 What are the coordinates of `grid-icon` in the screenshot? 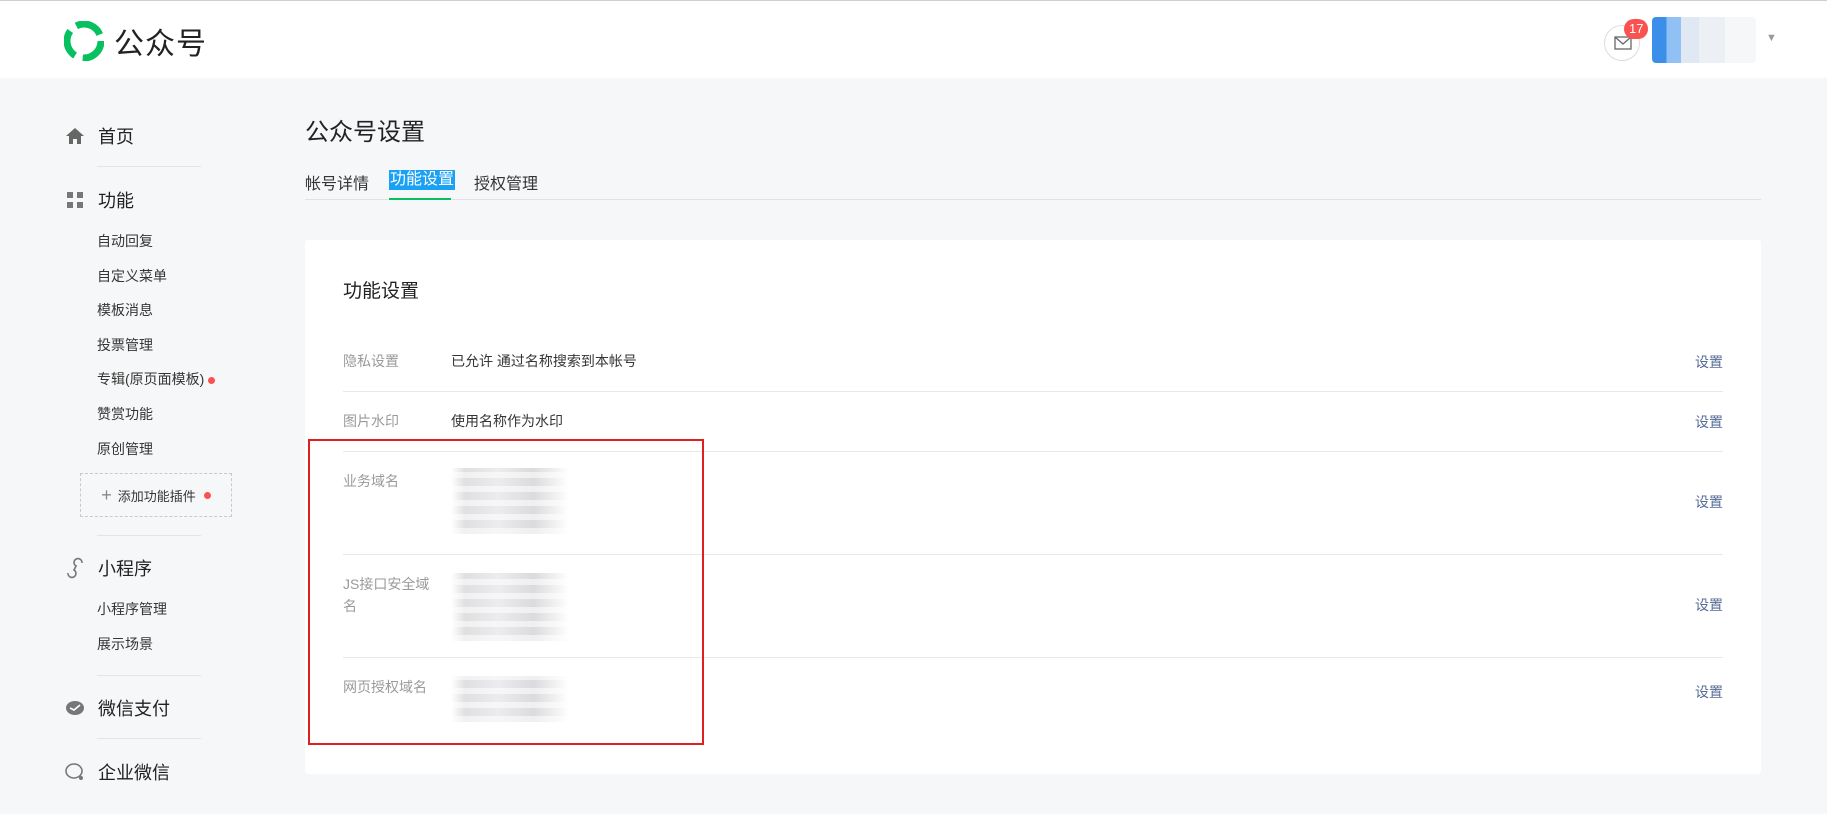 It's located at (75, 200).